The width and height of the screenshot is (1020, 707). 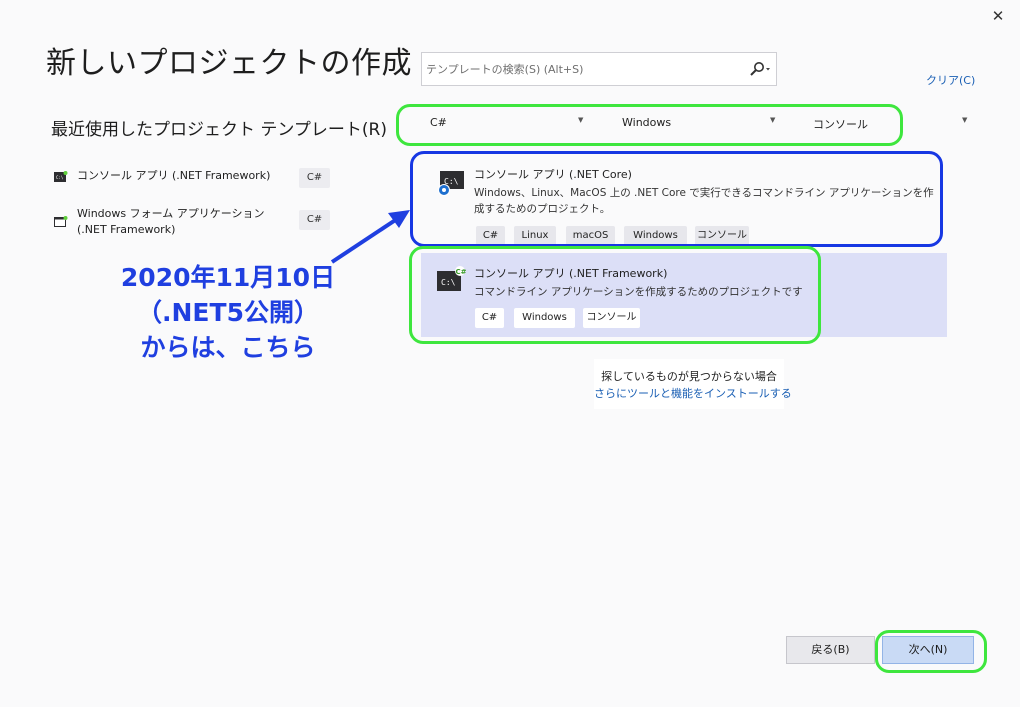 I want to click on console-framework-icon: C:\ C#, so click(x=451, y=279).